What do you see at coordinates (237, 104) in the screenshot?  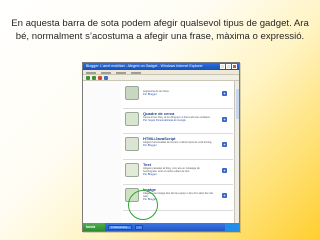 I see `scroll-thumb` at bounding box center [237, 104].